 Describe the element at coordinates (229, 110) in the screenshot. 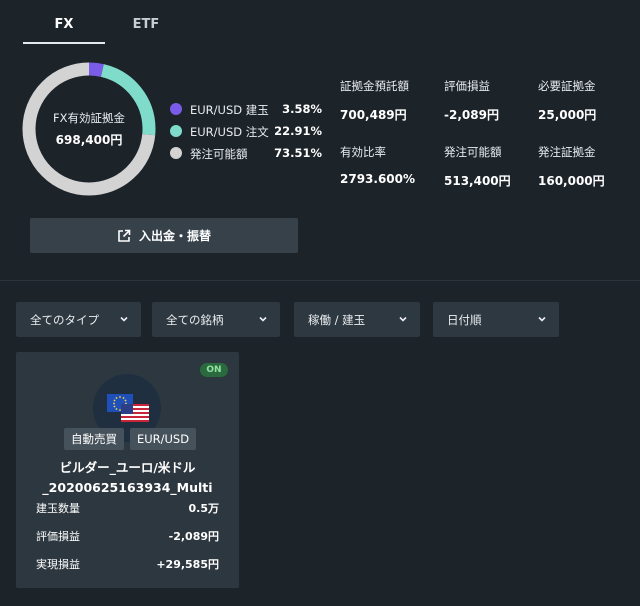

I see `legend-label: EUR/USD 建玉` at that location.